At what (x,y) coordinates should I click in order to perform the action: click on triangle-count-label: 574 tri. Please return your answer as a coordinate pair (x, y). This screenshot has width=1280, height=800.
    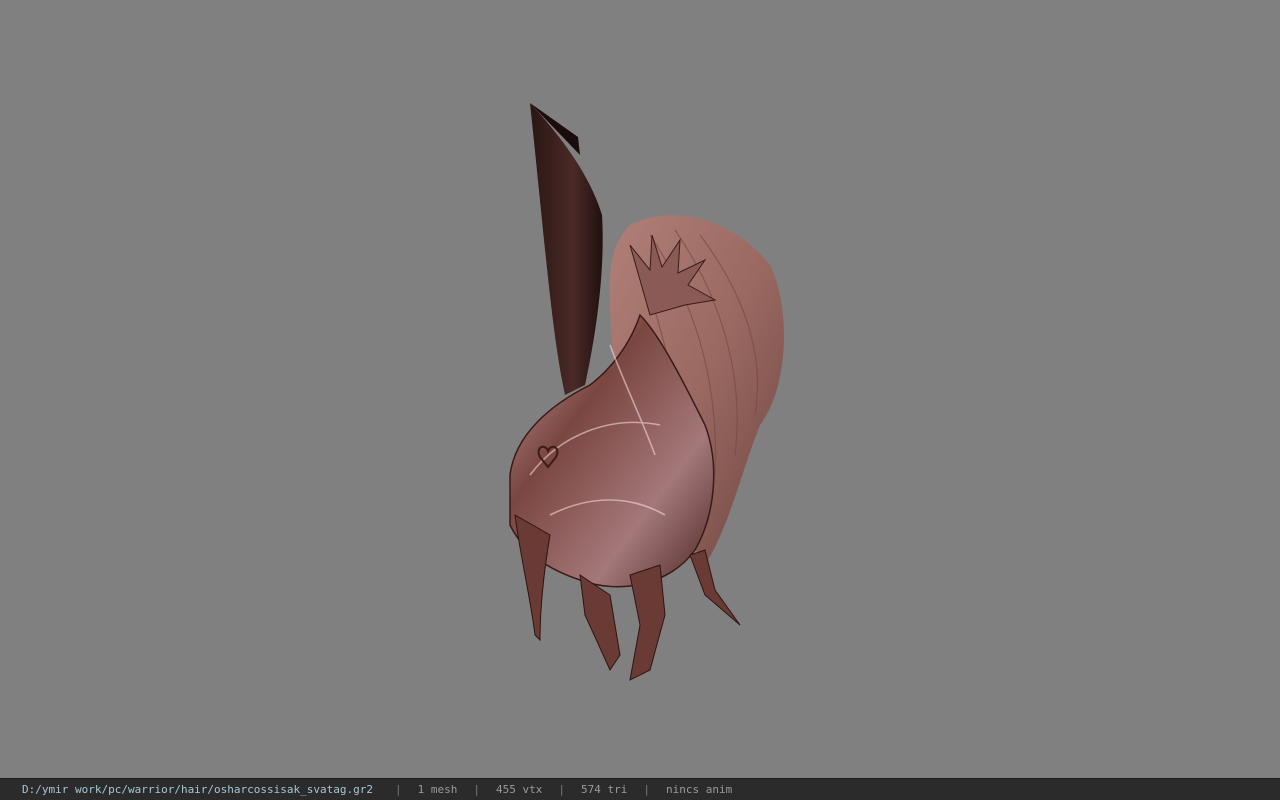
    Looking at the image, I should click on (604, 789).